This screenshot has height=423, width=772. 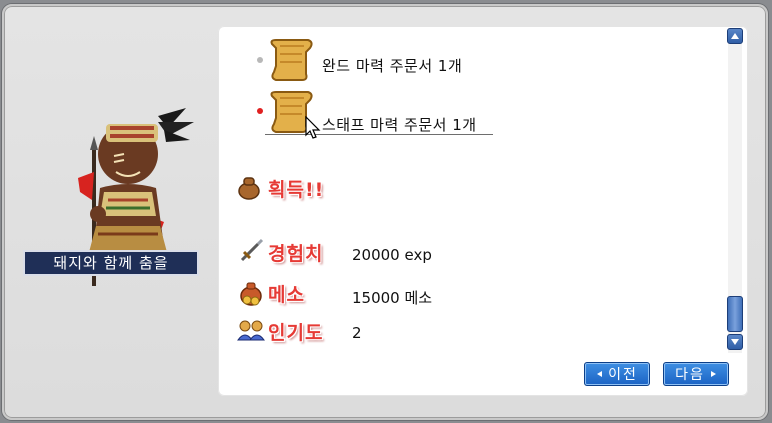 I want to click on meso-label: 메소, so click(x=286, y=295).